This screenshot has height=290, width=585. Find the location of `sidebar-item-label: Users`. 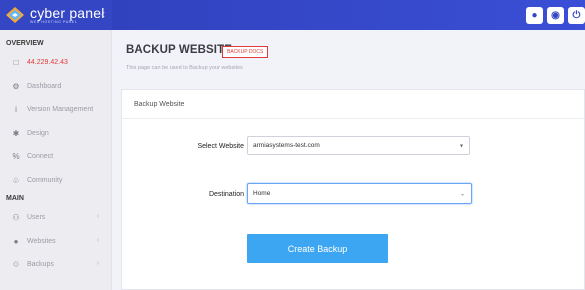

sidebar-item-label: Users is located at coordinates (36, 218).